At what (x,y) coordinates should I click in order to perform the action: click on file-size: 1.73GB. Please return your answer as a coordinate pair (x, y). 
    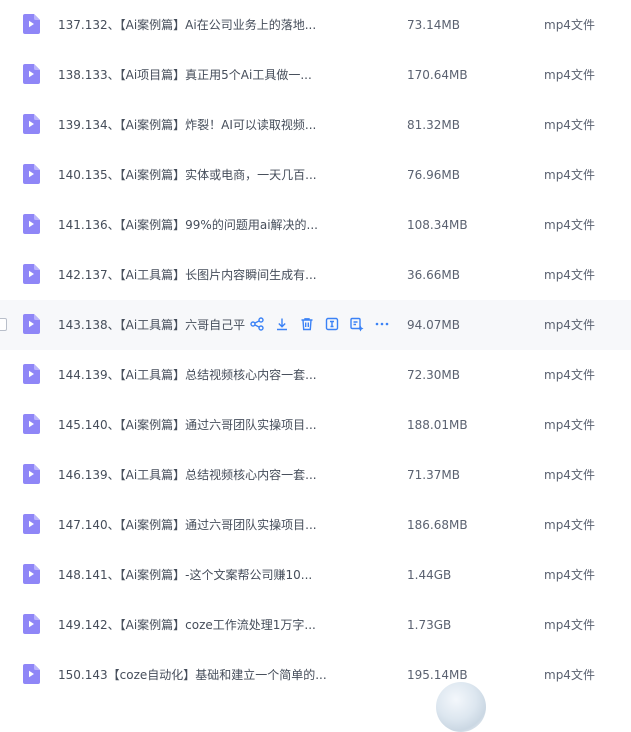
    Looking at the image, I should click on (429, 625).